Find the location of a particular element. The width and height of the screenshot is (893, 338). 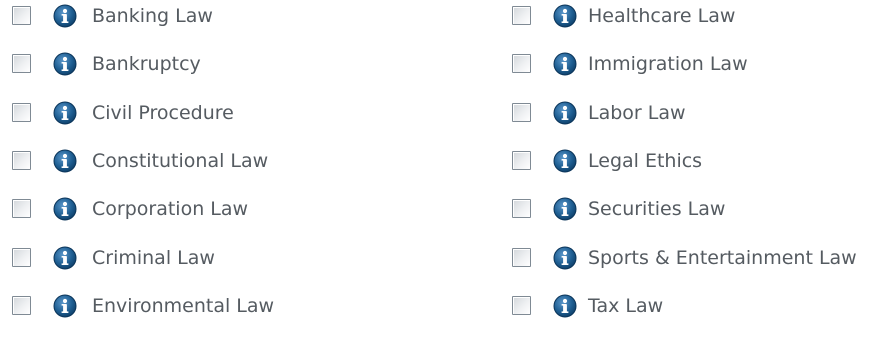

practice-area-label: Environmental Law is located at coordinates (183, 306).